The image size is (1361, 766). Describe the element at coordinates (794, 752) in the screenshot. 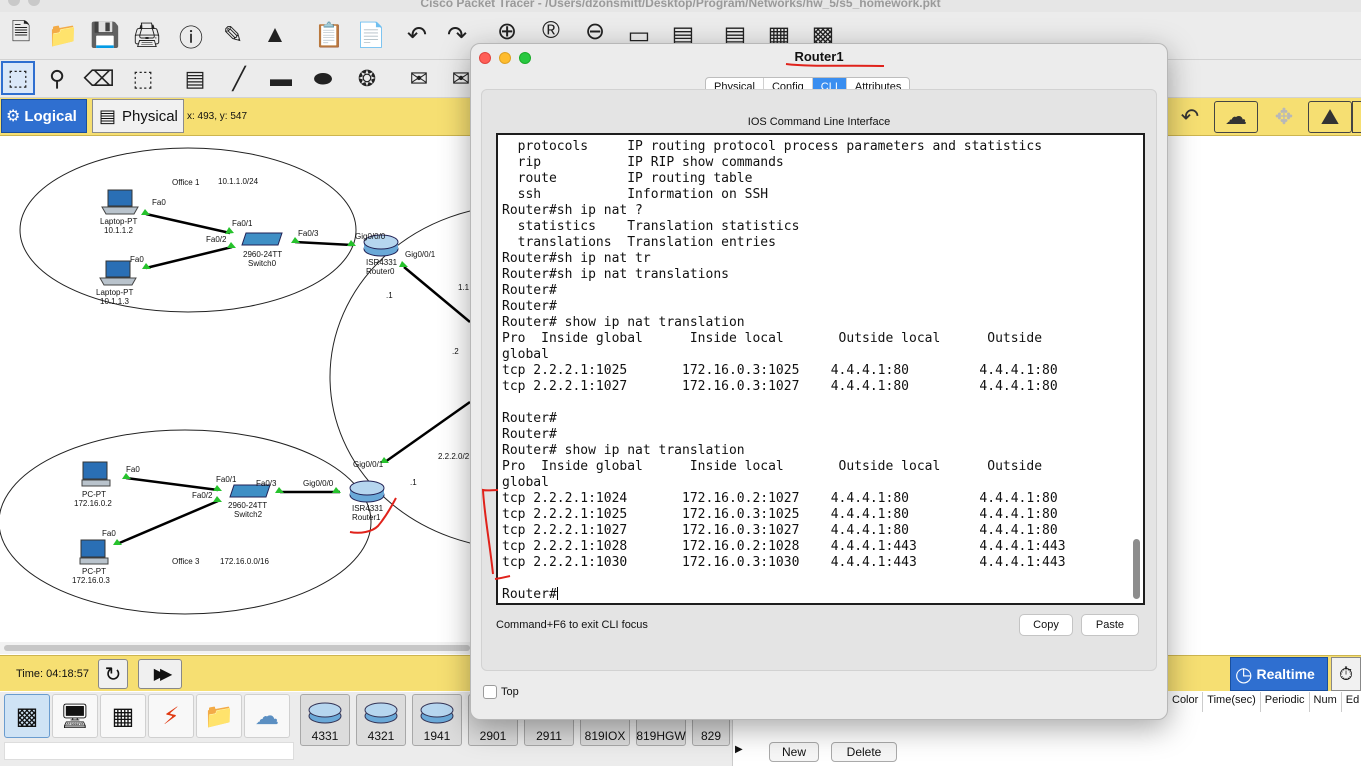

I see `new-pdu-scenario-button: New` at that location.